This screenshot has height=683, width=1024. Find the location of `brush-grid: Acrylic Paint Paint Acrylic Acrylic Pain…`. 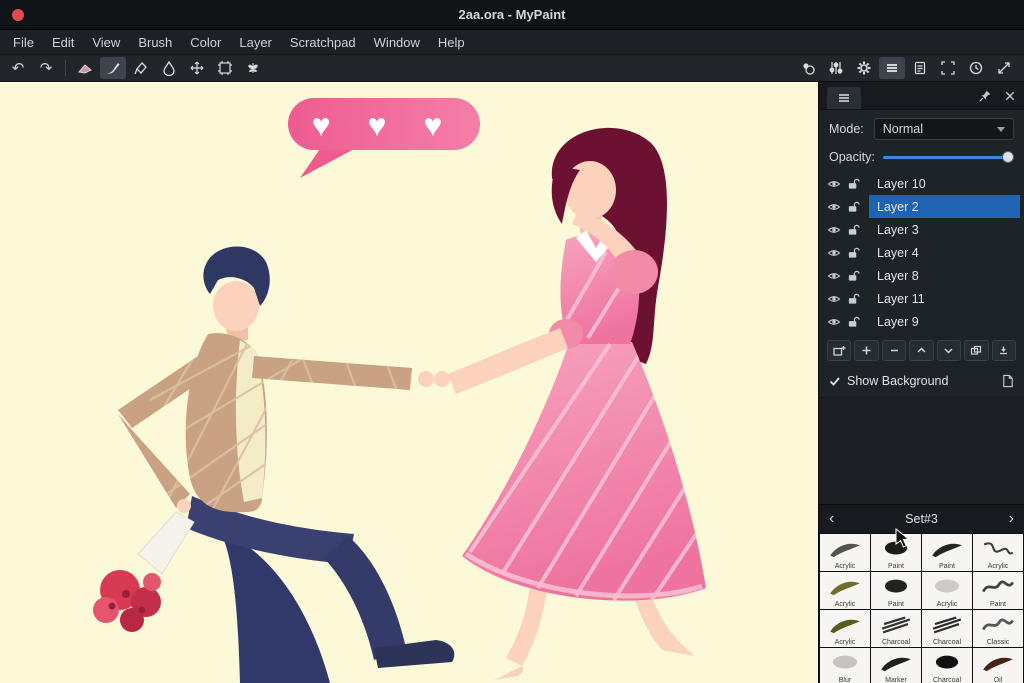

brush-grid: Acrylic Paint Paint Acrylic Acrylic Pain… is located at coordinates (921, 608).